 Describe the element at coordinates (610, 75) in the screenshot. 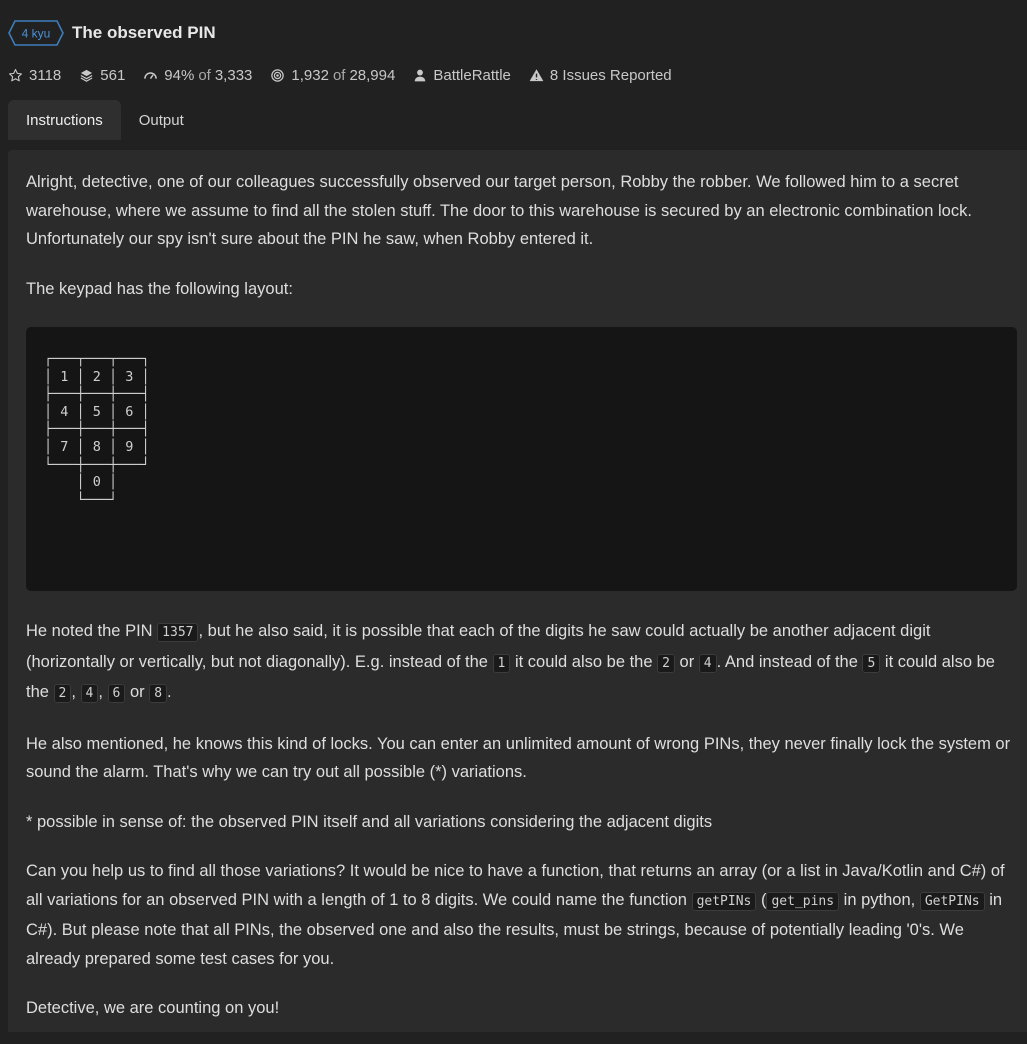

I see `issues-label: 8 Issues Reported` at that location.